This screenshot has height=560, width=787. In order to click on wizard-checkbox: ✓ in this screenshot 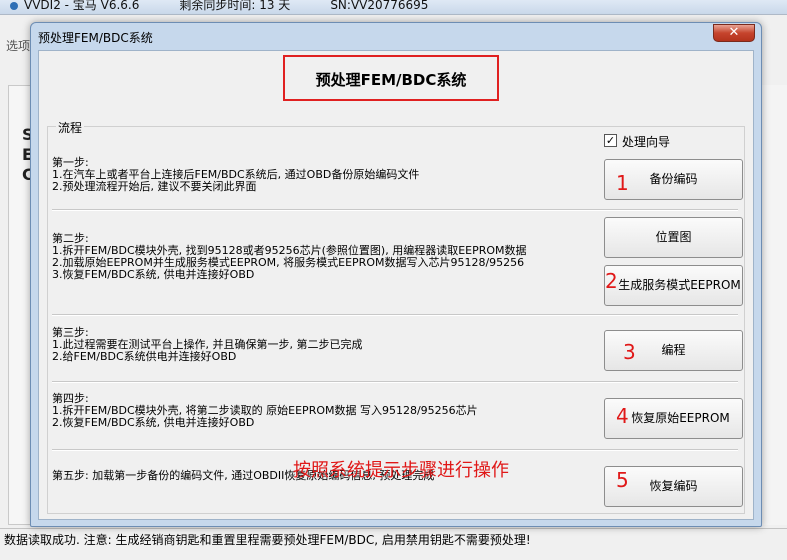, I will do `click(610, 140)`.